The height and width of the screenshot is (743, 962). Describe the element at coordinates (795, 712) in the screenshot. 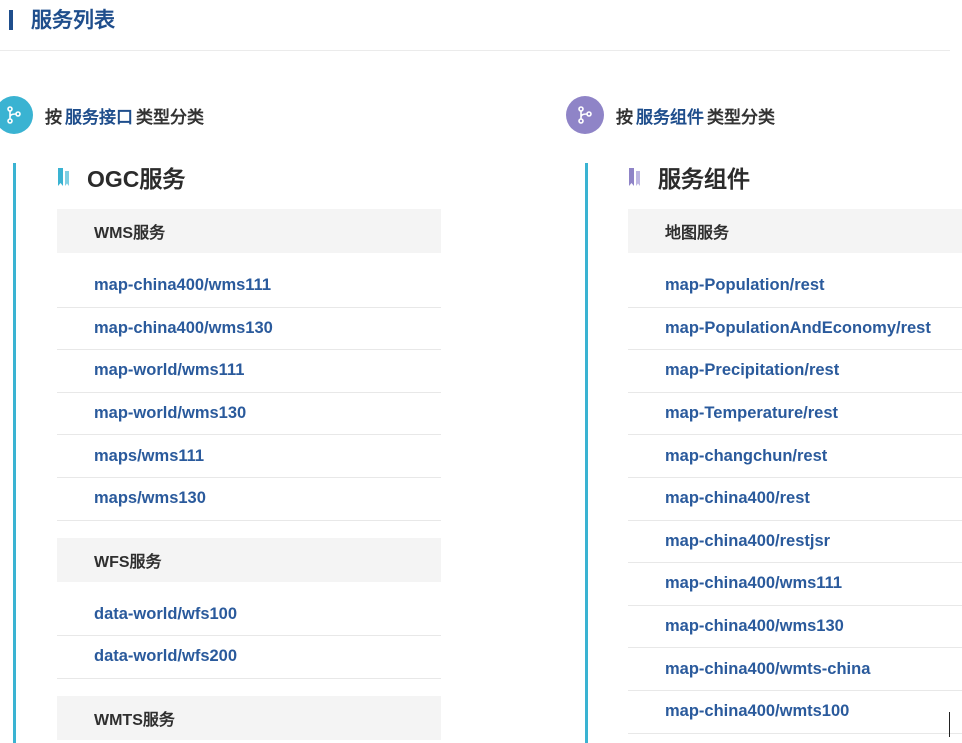

I see `service-link: map-china400/wmts100` at that location.